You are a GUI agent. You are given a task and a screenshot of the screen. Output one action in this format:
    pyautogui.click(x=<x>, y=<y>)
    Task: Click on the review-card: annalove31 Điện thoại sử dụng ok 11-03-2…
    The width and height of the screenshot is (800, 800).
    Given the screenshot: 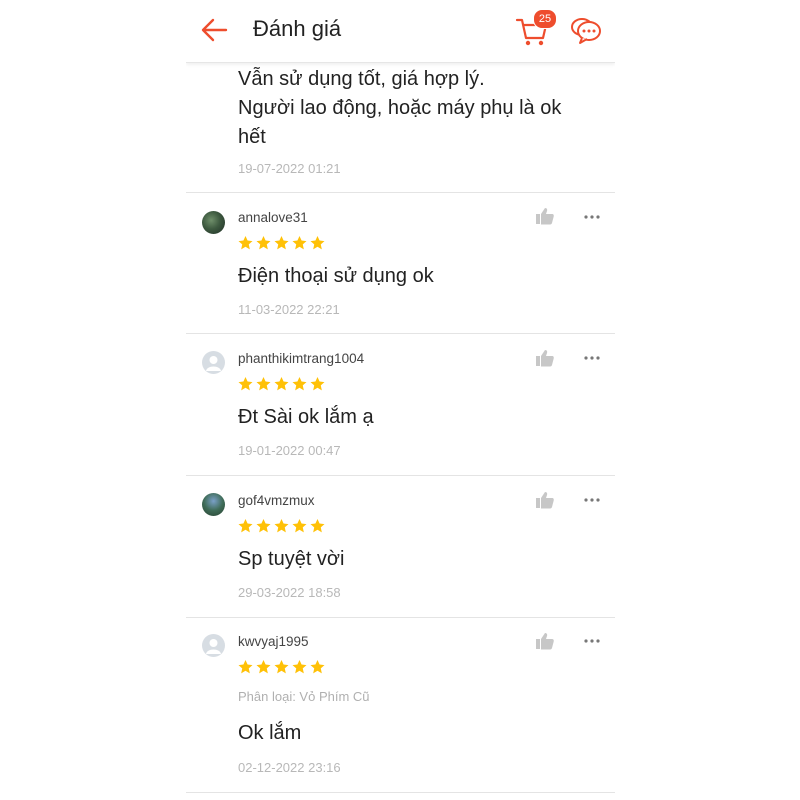 What is the action you would take?
    pyautogui.click(x=400, y=263)
    